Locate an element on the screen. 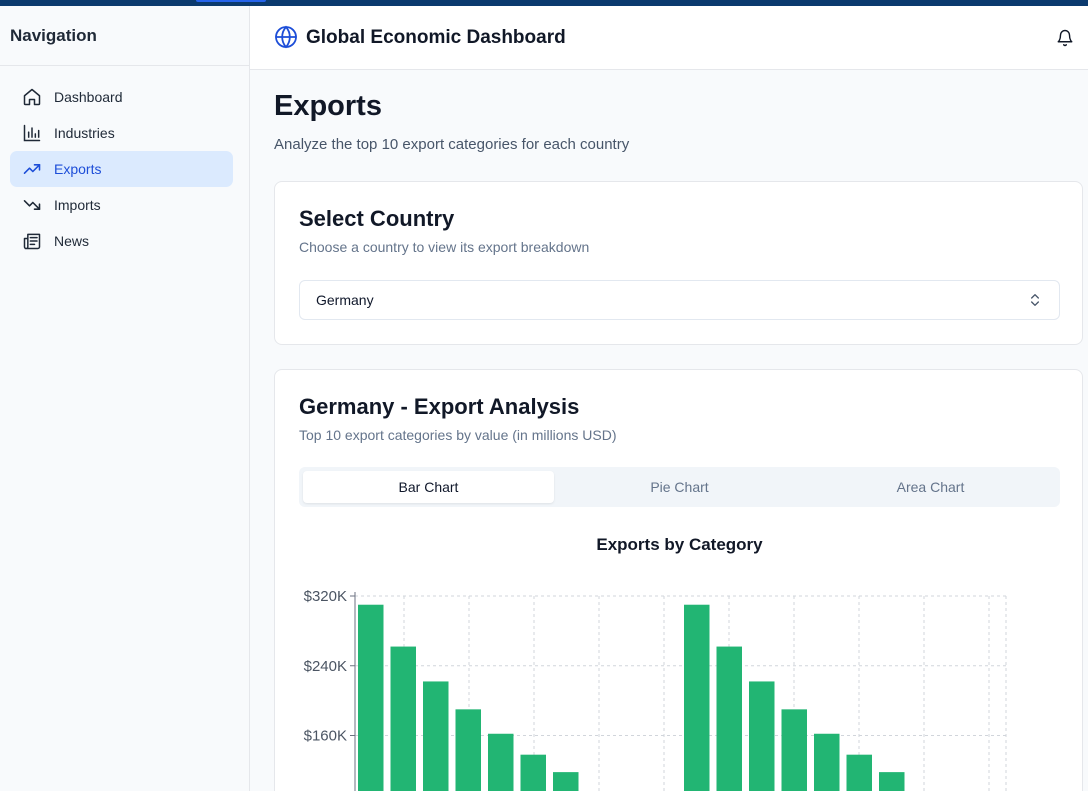  home-icon is located at coordinates (32, 97).